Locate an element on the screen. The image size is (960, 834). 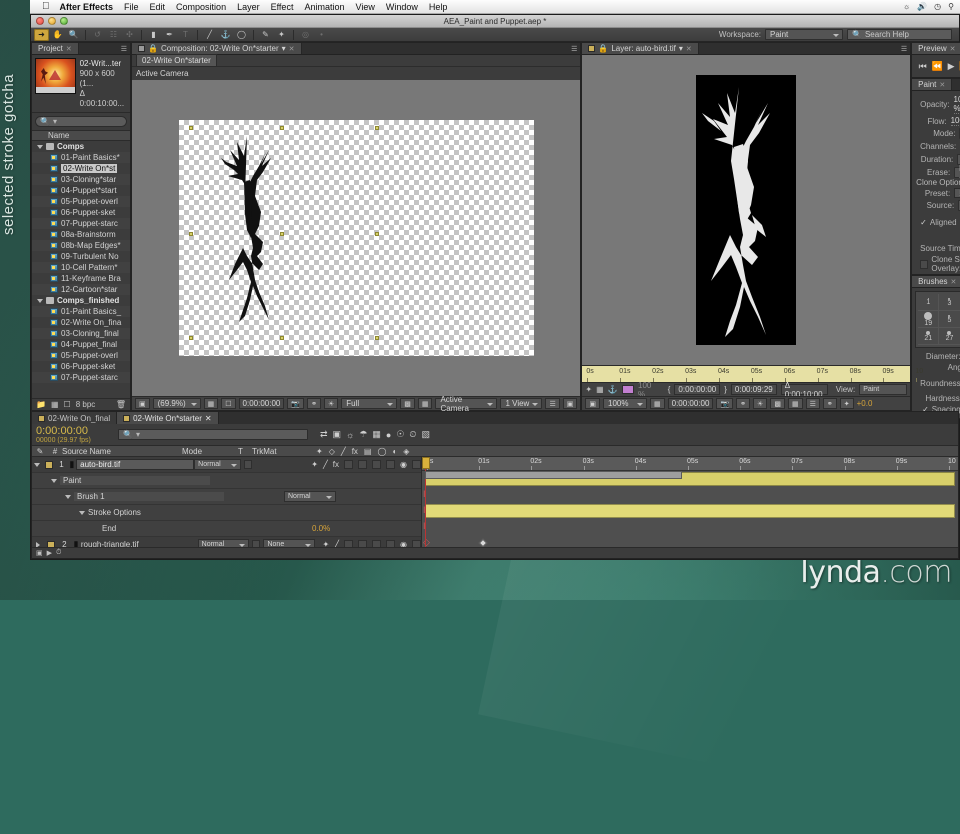
clone-overlay-label: Clone Source Overlay: is located at coordinates (945, 264).